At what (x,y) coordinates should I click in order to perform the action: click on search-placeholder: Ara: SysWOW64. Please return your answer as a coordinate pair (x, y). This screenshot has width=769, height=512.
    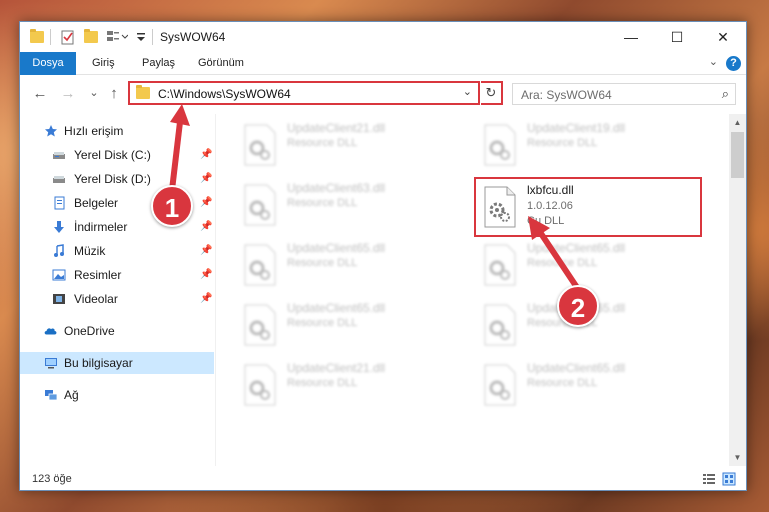
    Looking at the image, I should click on (566, 95).